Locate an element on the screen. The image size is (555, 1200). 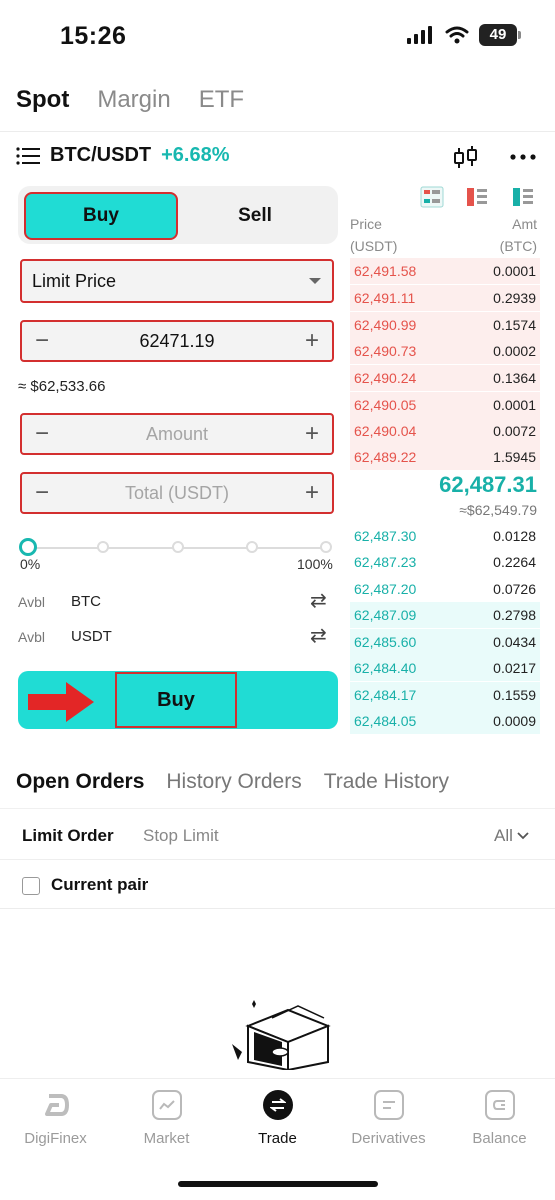
bid-price: 62,487.30 is located at coordinates (385, 536).